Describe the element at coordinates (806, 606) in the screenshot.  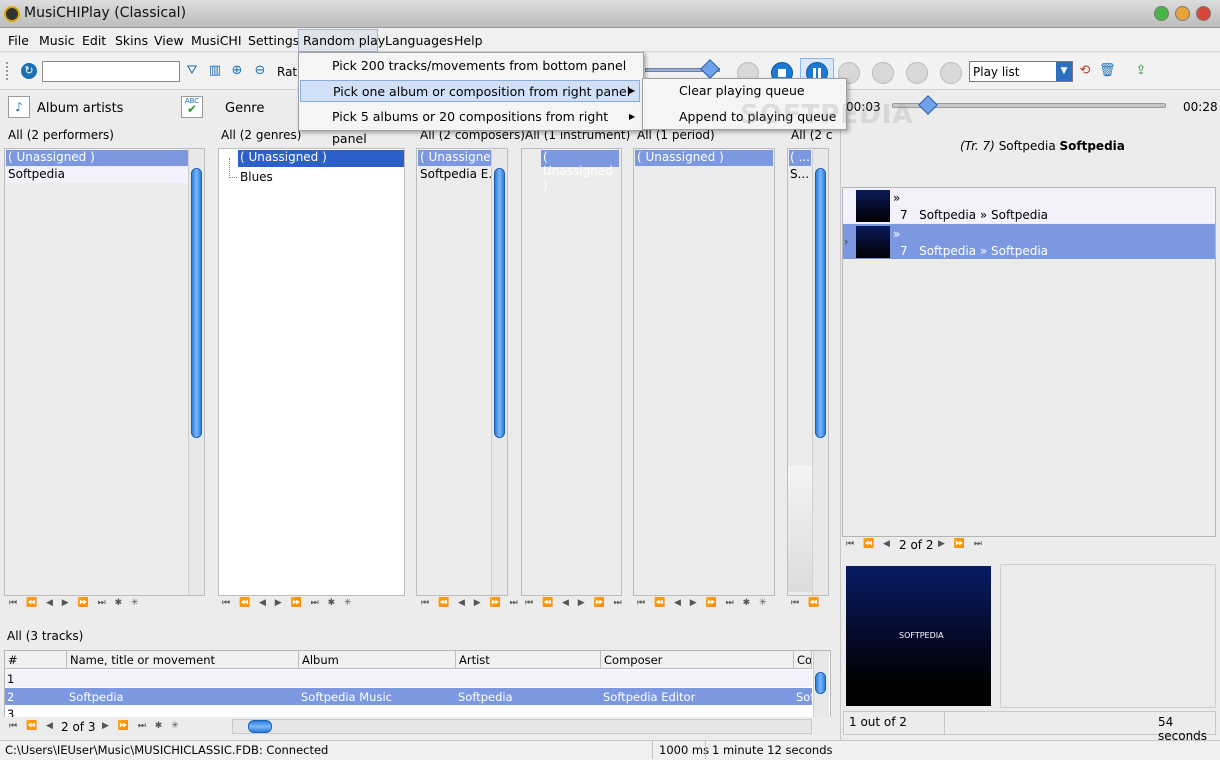
I see `extra-nav: ⏮ ⏪` at that location.